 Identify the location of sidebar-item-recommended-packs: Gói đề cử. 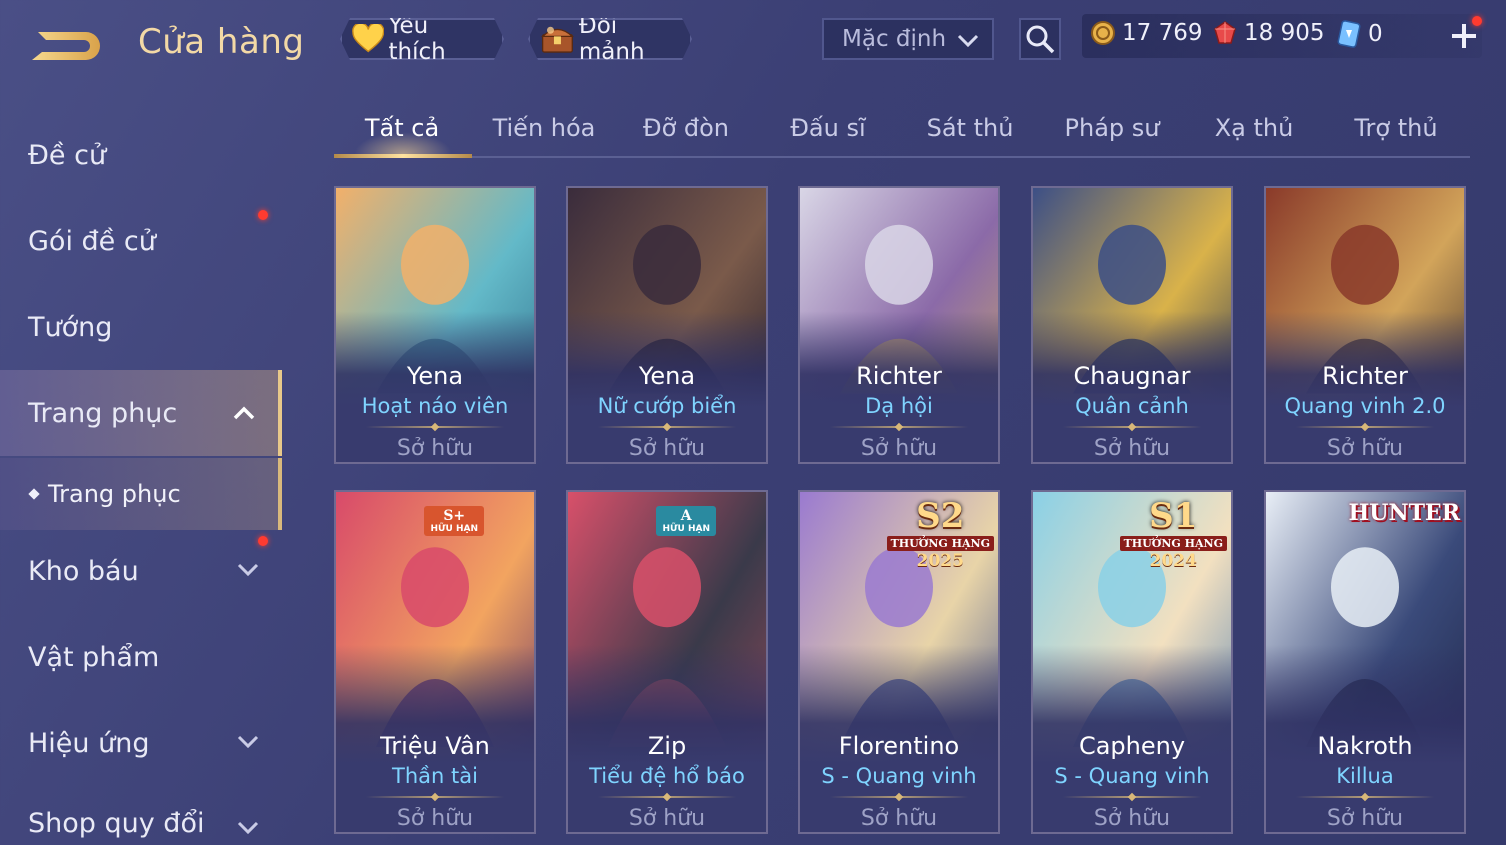
(141, 241).